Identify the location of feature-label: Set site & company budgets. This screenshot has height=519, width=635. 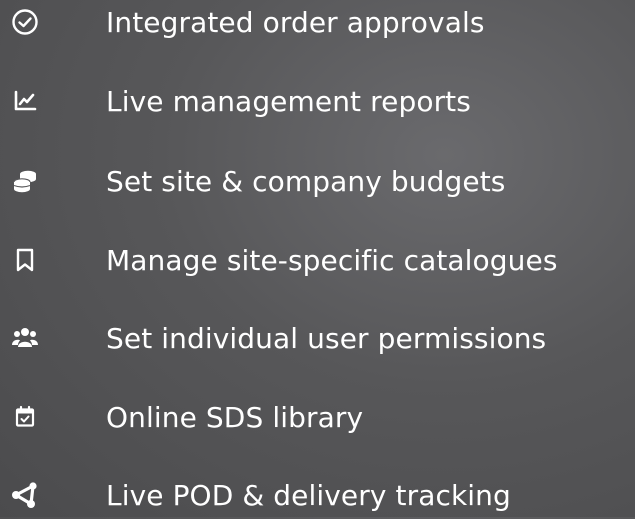
(306, 181).